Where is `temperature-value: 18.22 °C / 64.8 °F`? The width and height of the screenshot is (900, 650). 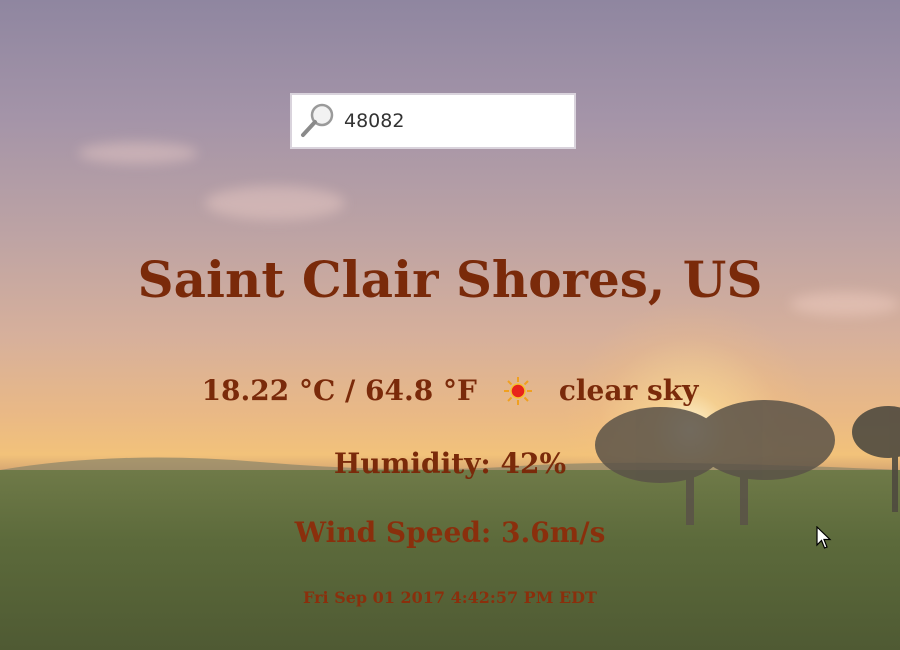
temperature-value: 18.22 °C / 64.8 °F is located at coordinates (339, 390).